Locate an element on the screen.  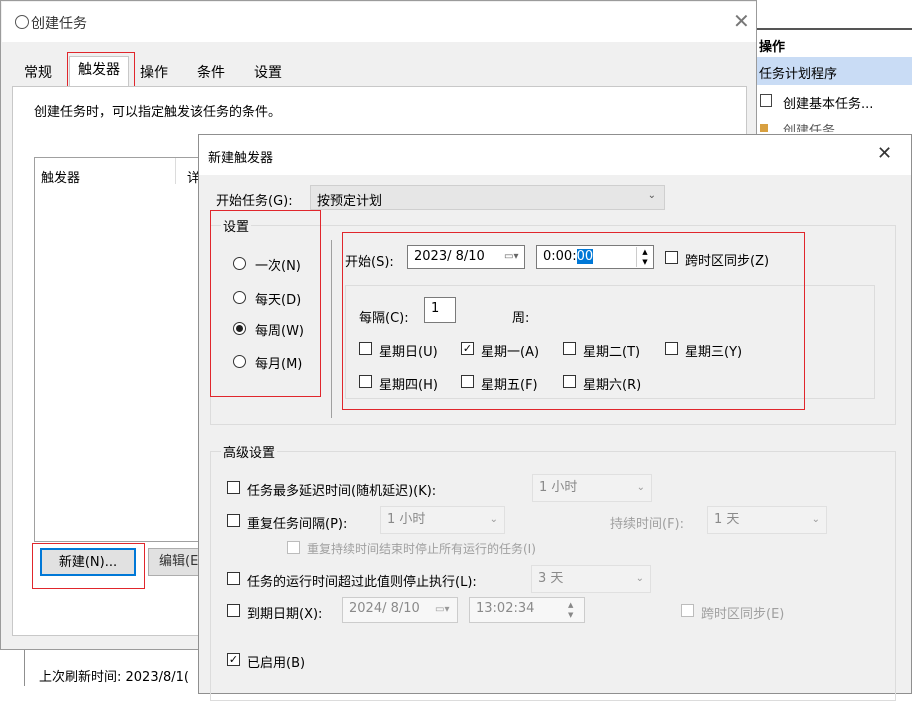
repeat-select: 1 小时 ⌄ is located at coordinates (442, 520).